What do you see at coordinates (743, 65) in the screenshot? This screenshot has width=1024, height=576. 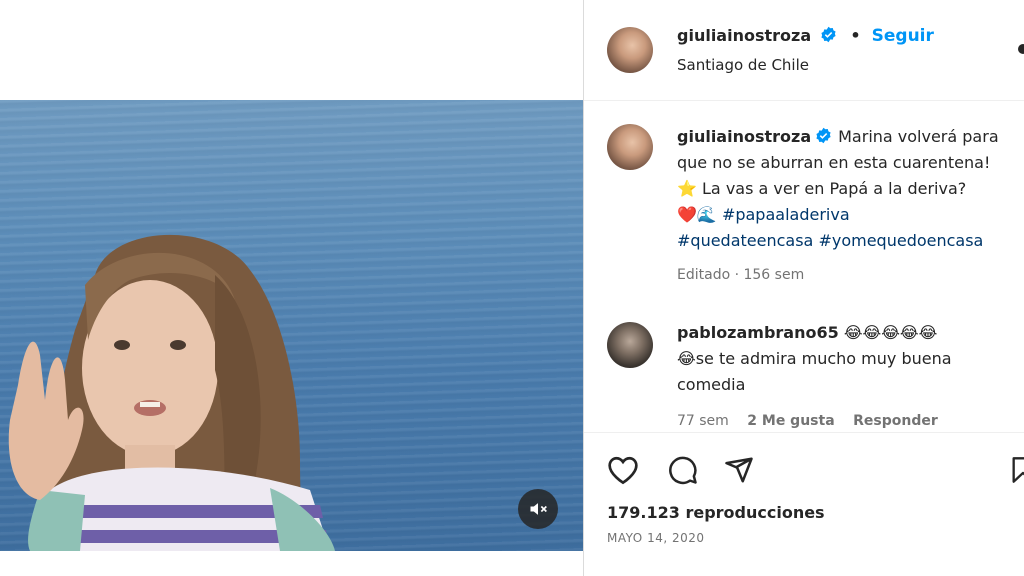 I see `post-location: Santiago de Chile` at bounding box center [743, 65].